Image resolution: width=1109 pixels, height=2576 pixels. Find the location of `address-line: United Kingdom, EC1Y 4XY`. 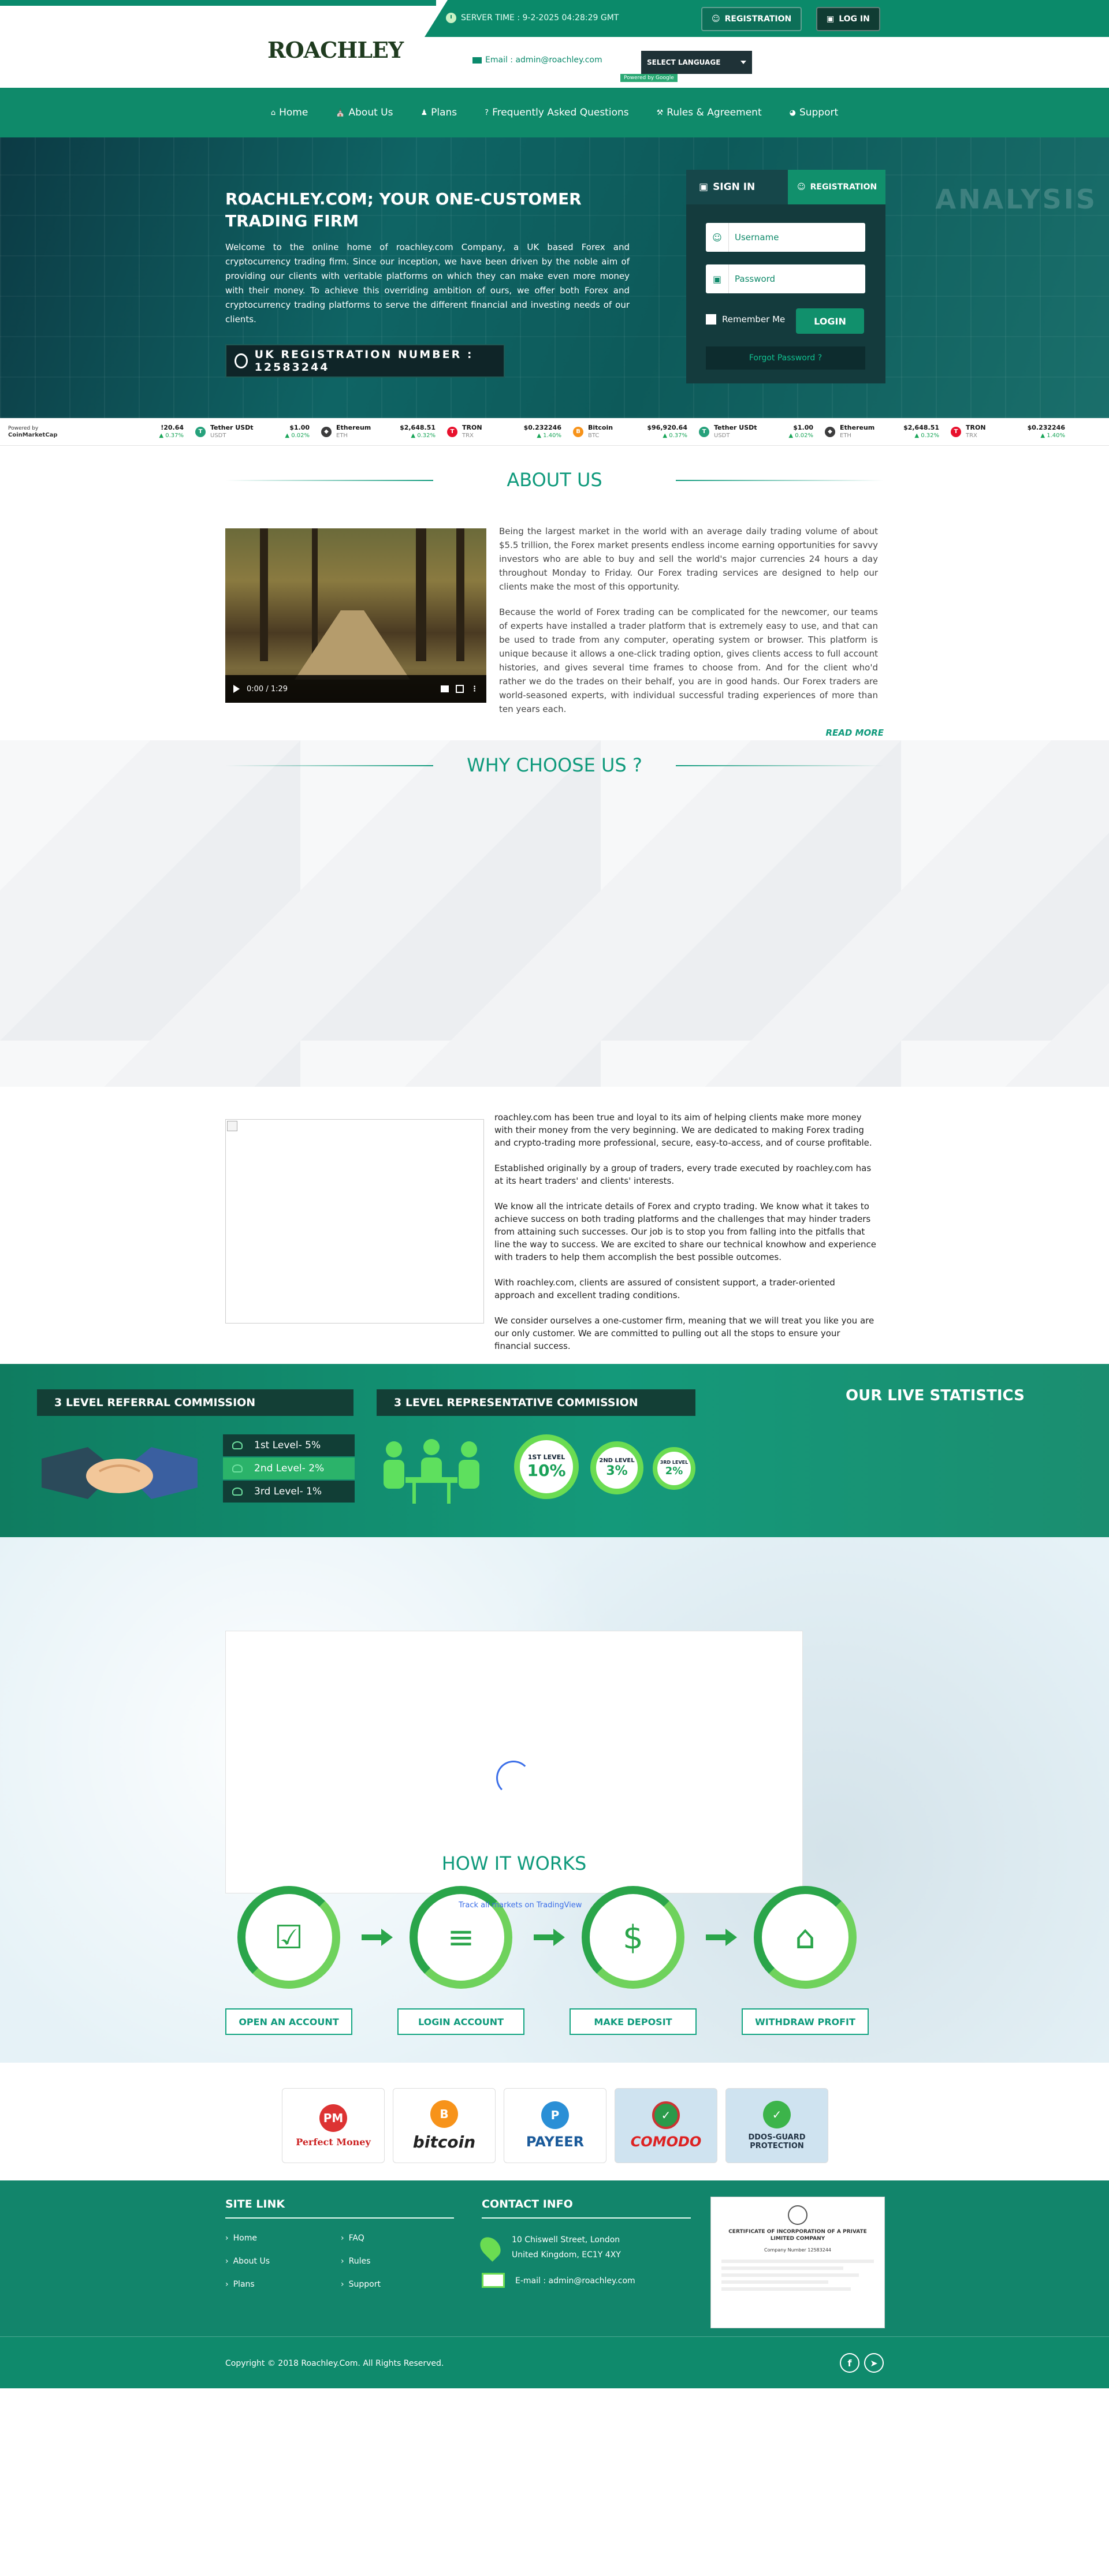

address-line: United Kingdom, EC1Y 4XY is located at coordinates (566, 2255).